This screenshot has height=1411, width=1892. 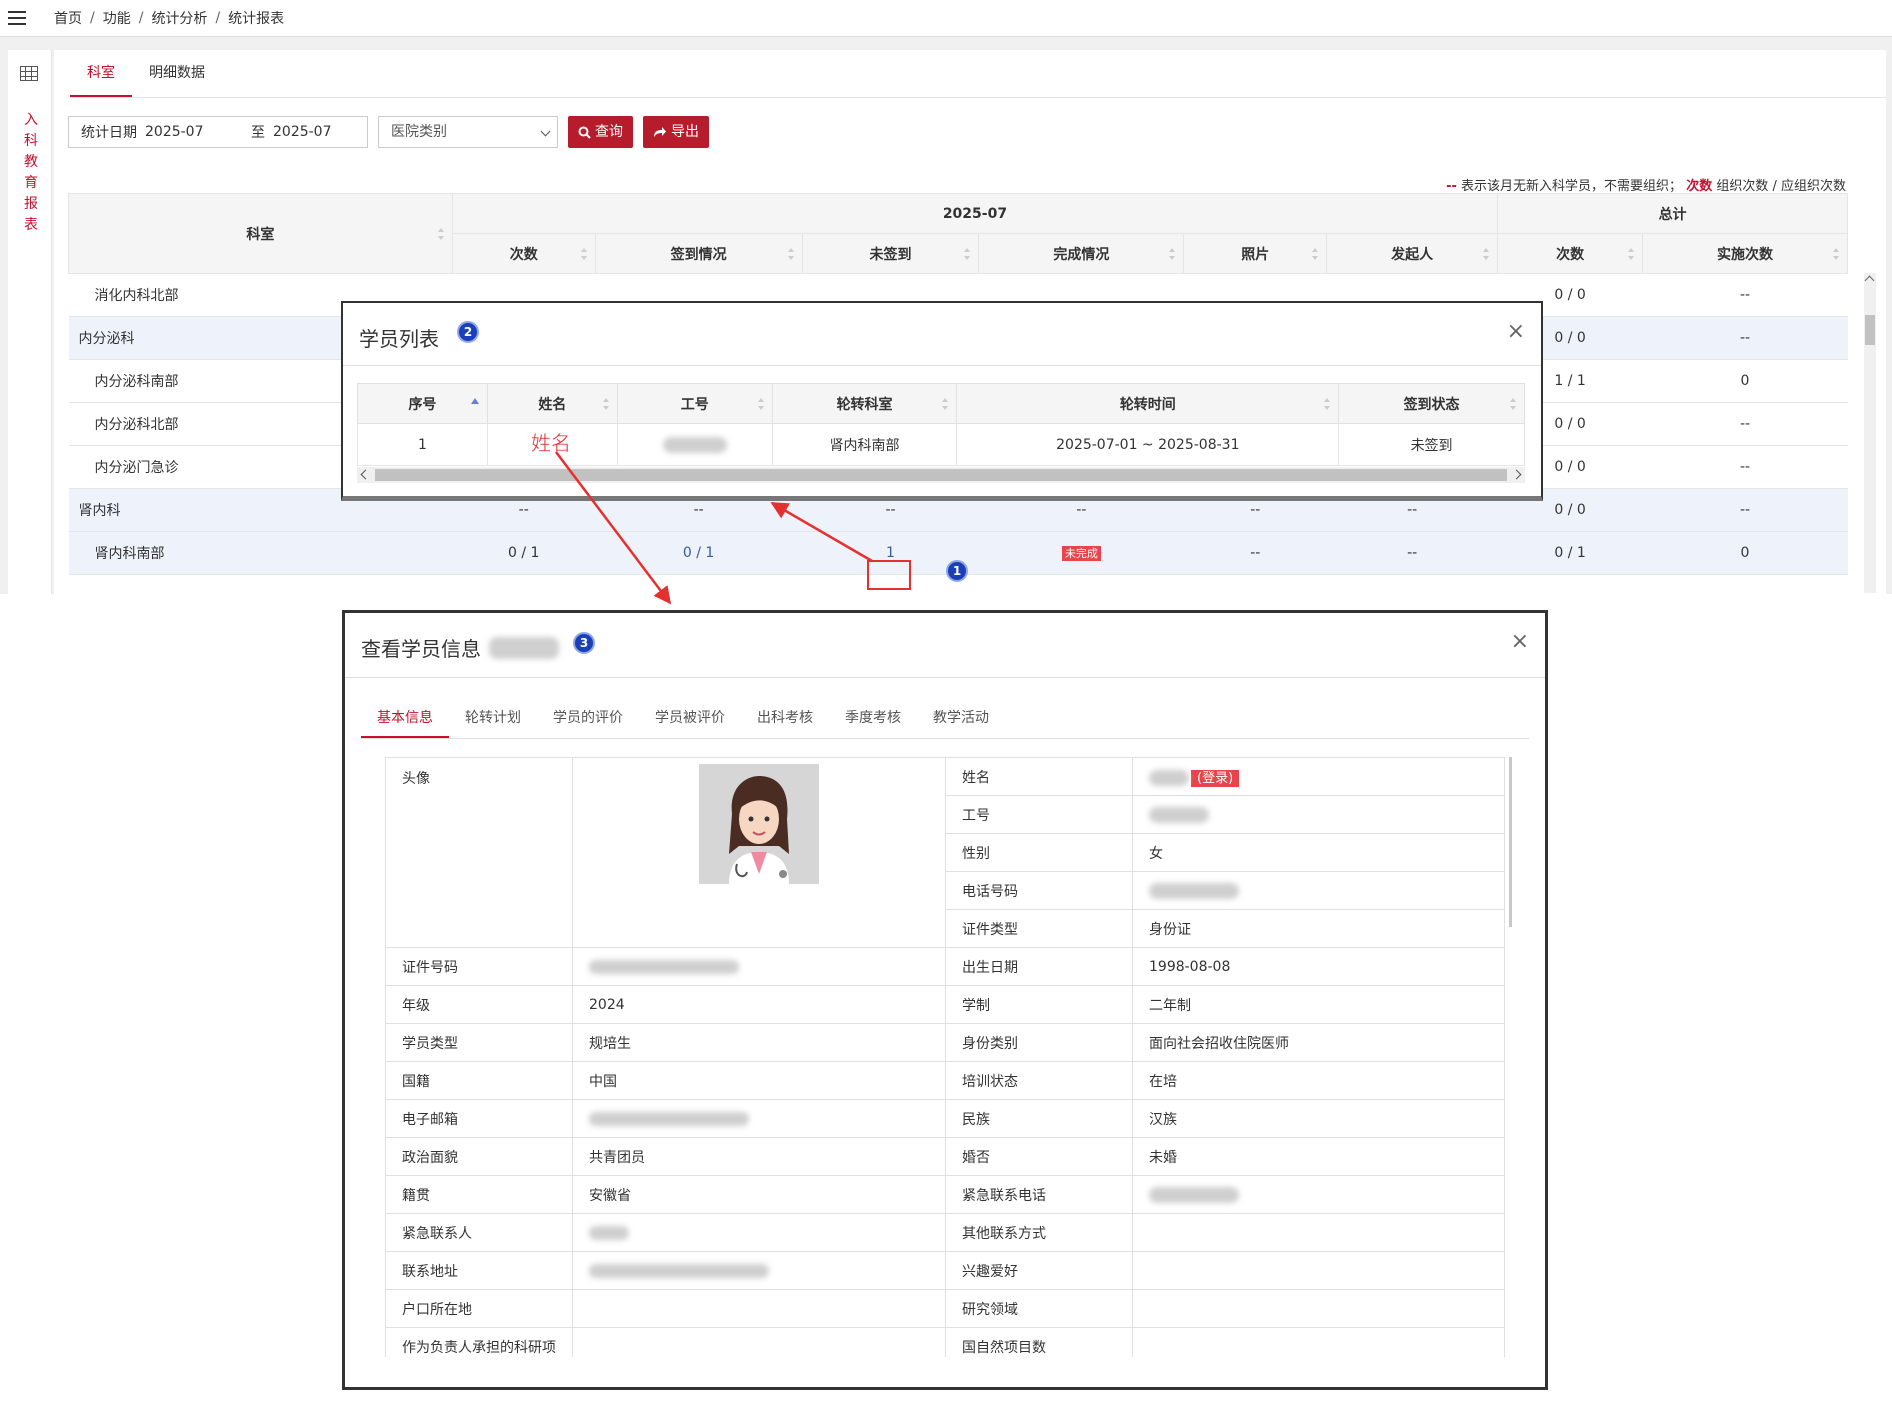 I want to click on student-col-1: 姓名, so click(x=552, y=403).